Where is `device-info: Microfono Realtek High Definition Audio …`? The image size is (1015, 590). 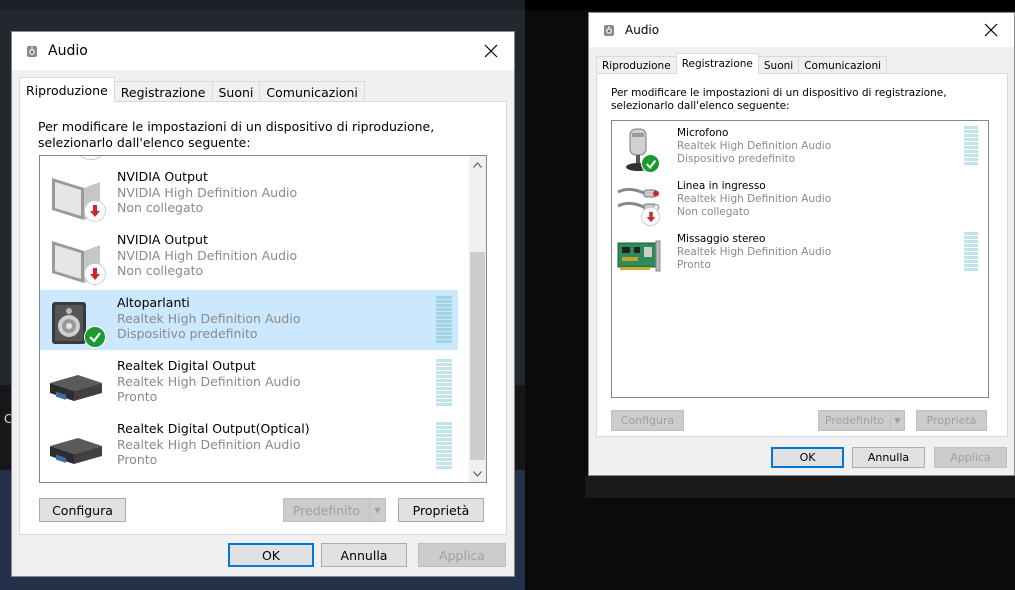
device-info: Microfono Realtek High Definition Audio … is located at coordinates (754, 146).